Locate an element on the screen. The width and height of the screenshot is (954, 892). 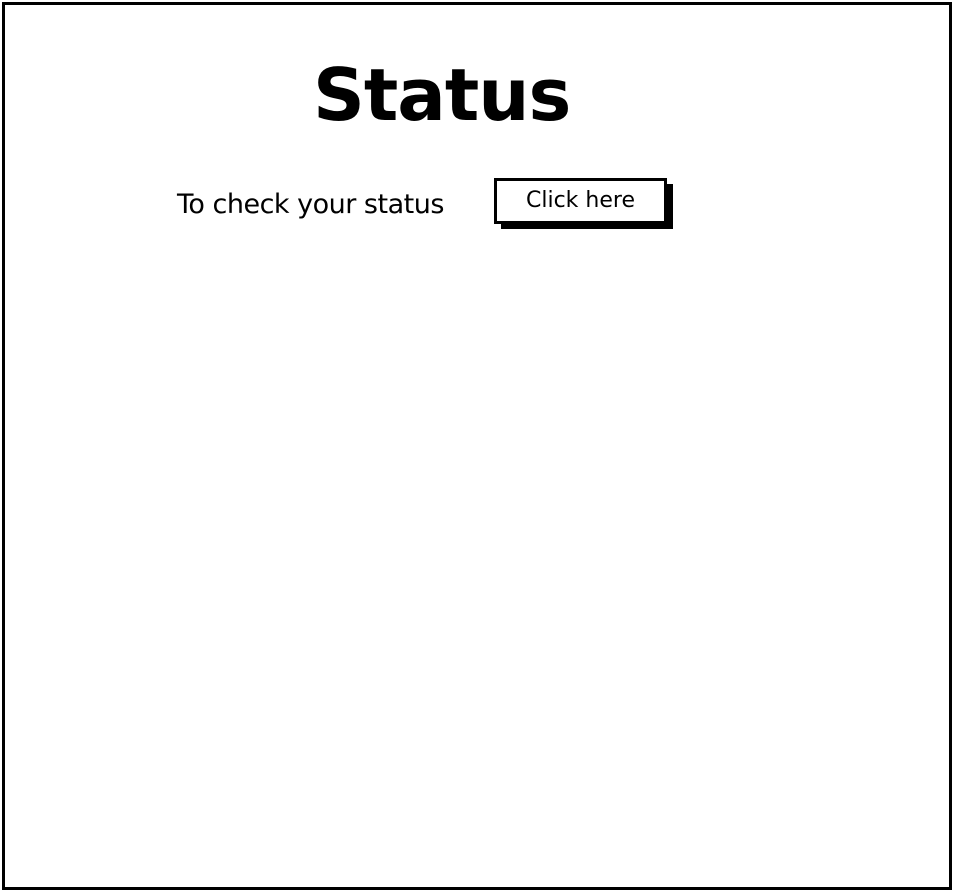
check-status-button: Click here is located at coordinates (580, 201).